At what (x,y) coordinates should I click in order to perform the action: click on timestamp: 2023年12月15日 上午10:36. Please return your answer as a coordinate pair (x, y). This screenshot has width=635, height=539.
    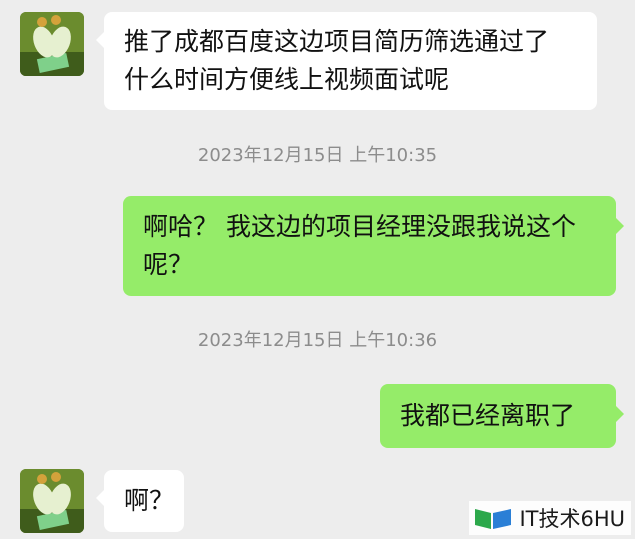
    Looking at the image, I should click on (317, 340).